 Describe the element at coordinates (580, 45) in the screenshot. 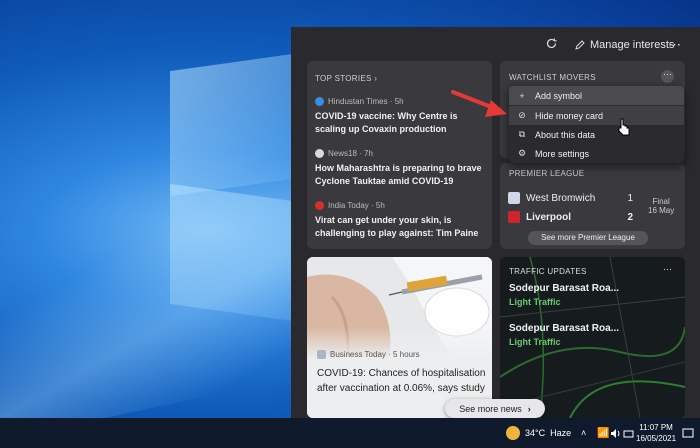

I see `pencil-icon` at that location.